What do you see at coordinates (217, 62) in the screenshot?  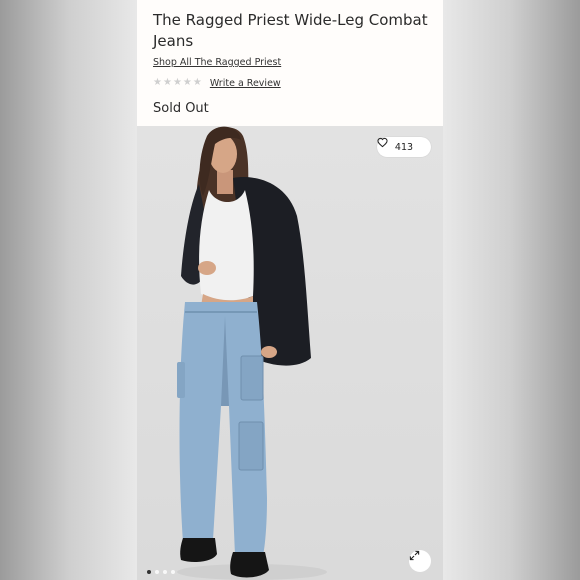 I see `shop-brand-link: Shop All The Ragged Priest` at bounding box center [217, 62].